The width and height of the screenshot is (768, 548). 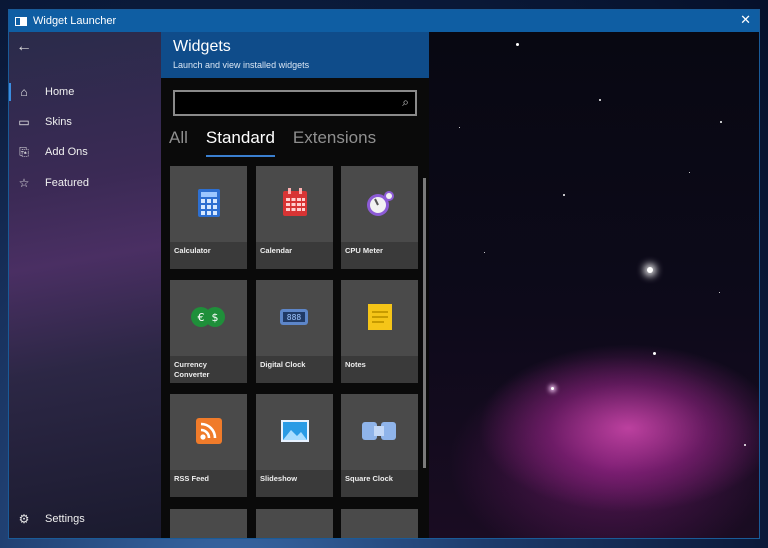 What do you see at coordinates (178, 142) in the screenshot?
I see `tab-all: All` at bounding box center [178, 142].